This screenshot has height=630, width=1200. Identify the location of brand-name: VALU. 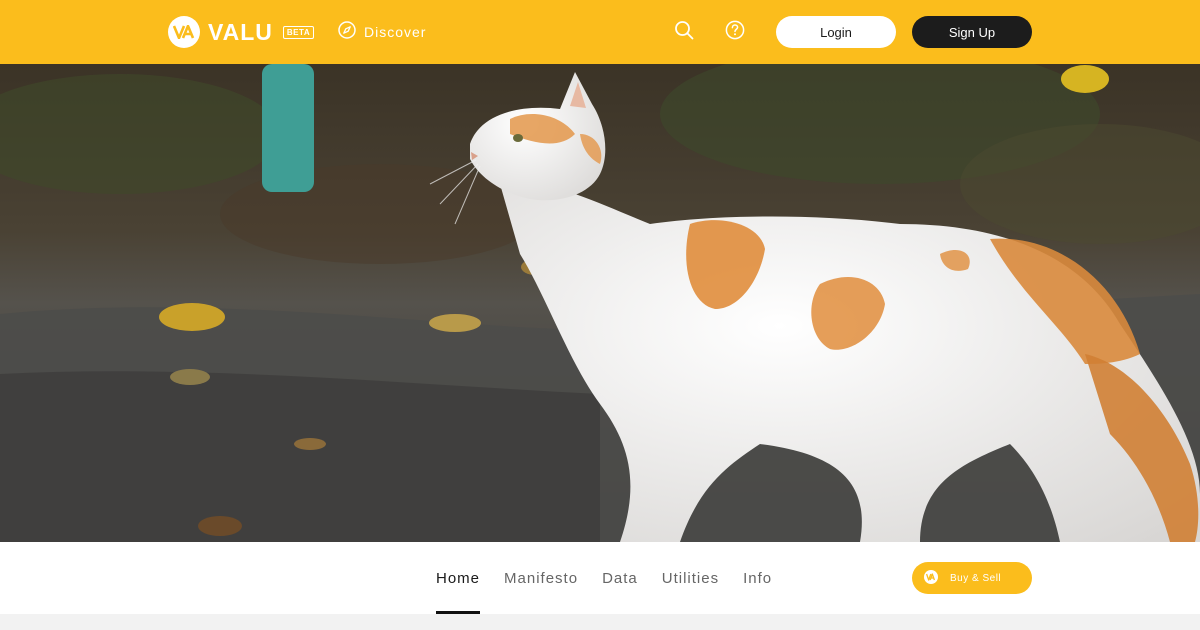
(240, 31).